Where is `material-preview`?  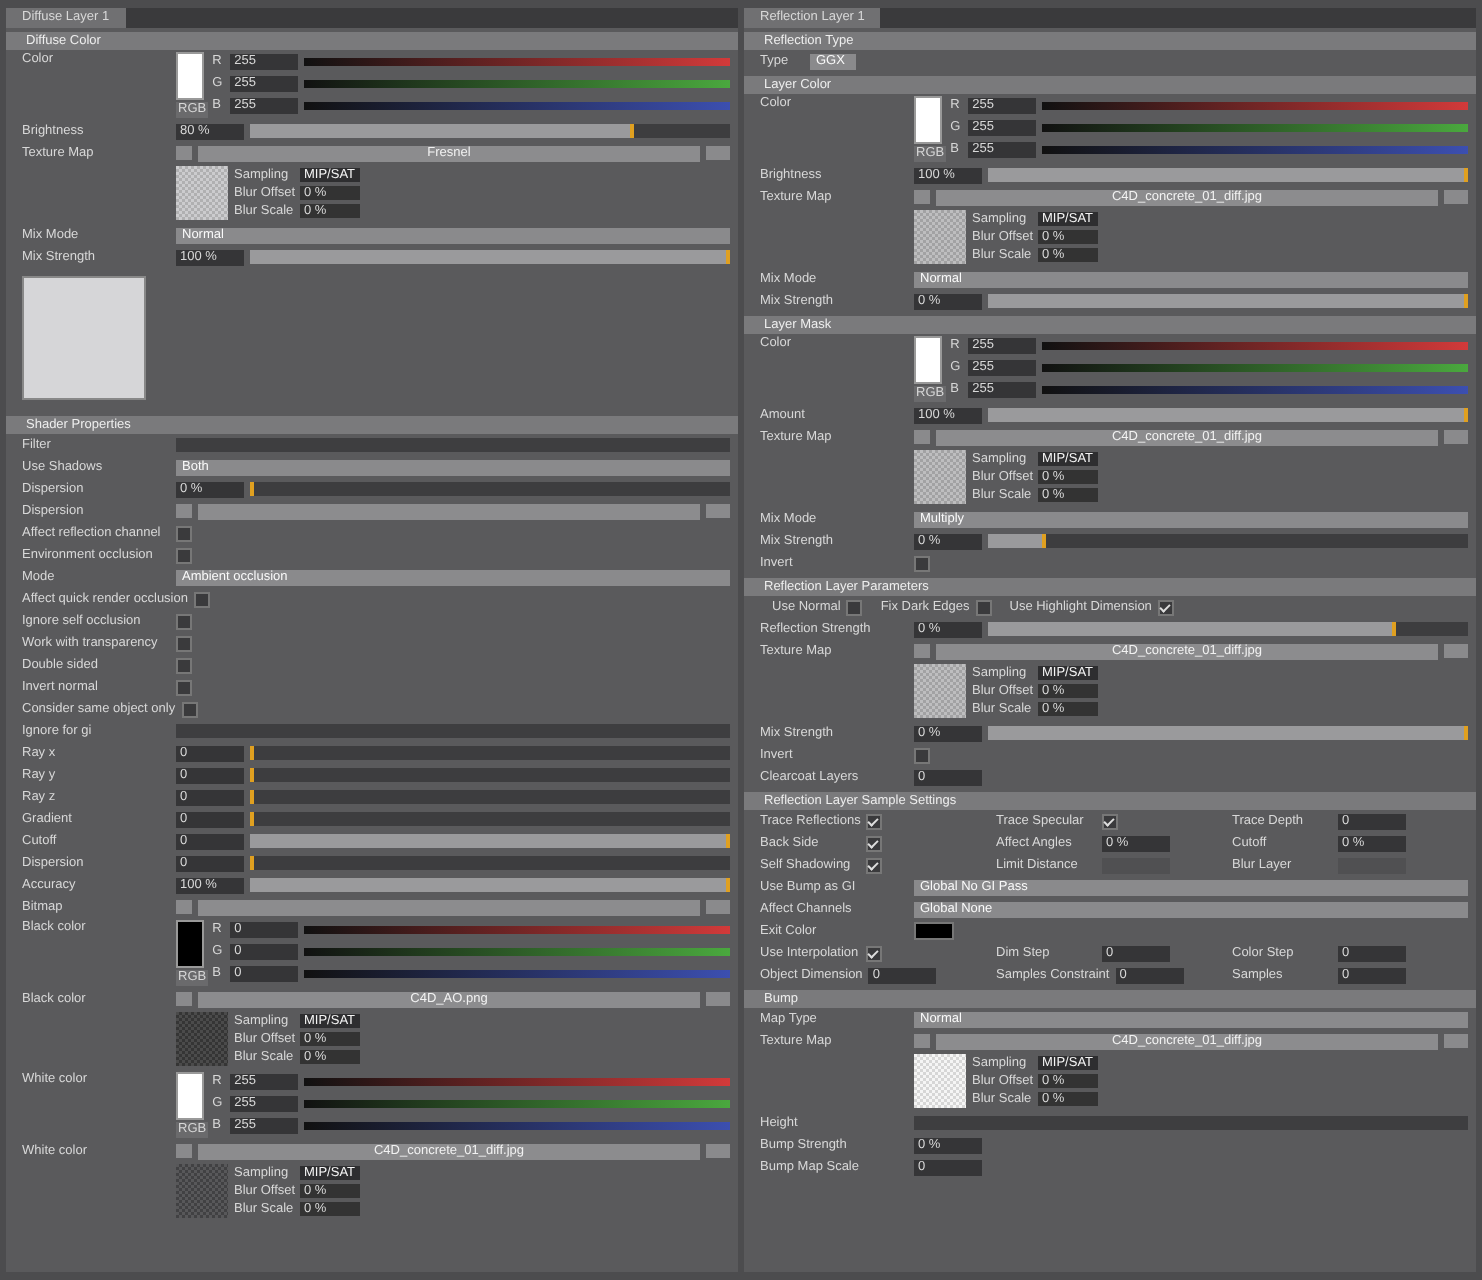
material-preview is located at coordinates (84, 338).